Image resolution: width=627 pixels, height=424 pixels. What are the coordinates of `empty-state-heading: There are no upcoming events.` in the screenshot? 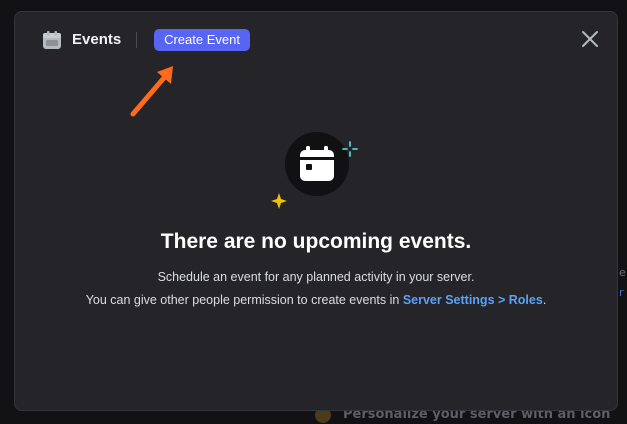 It's located at (316, 241).